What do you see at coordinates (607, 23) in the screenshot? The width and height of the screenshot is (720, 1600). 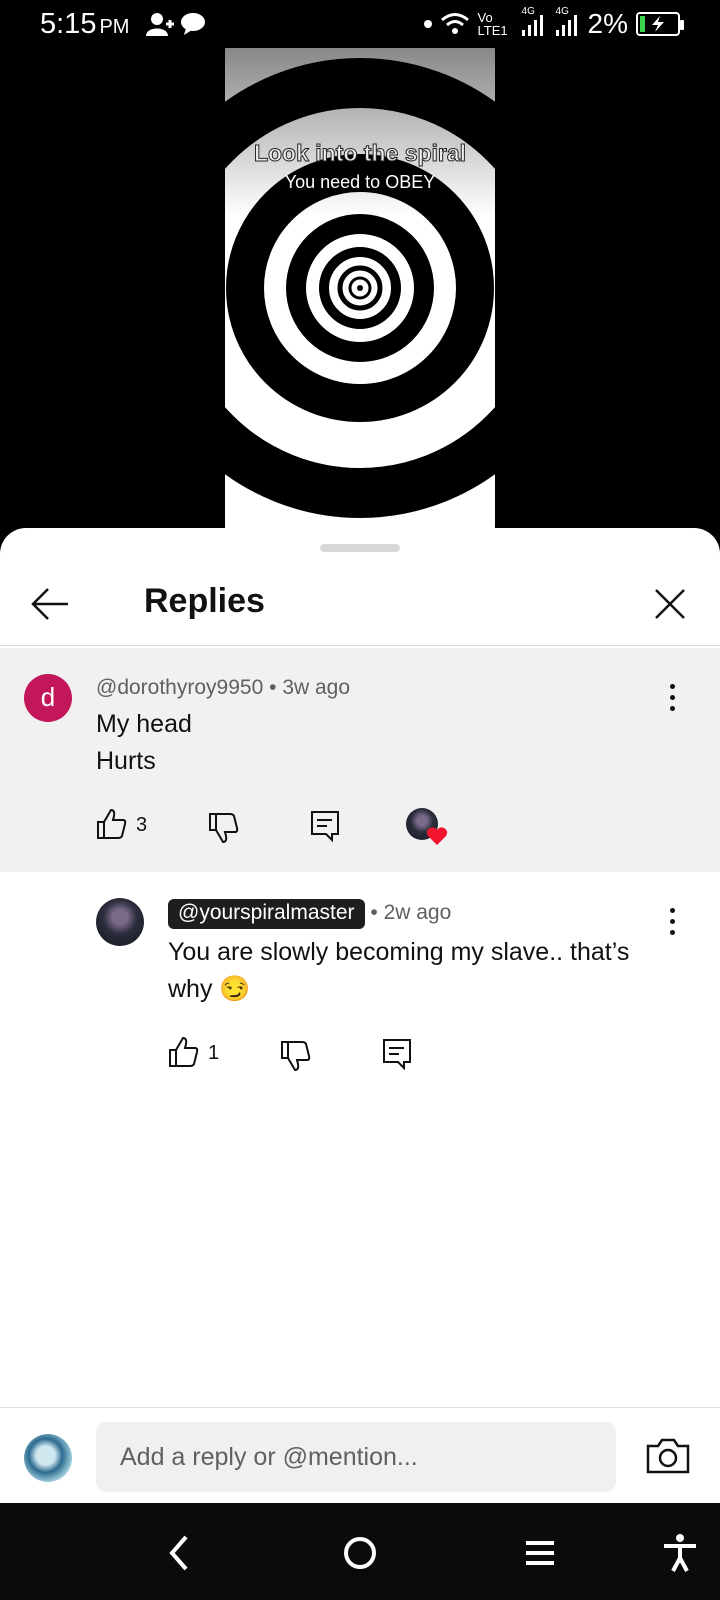 I see `battery-percent: 2%` at bounding box center [607, 23].